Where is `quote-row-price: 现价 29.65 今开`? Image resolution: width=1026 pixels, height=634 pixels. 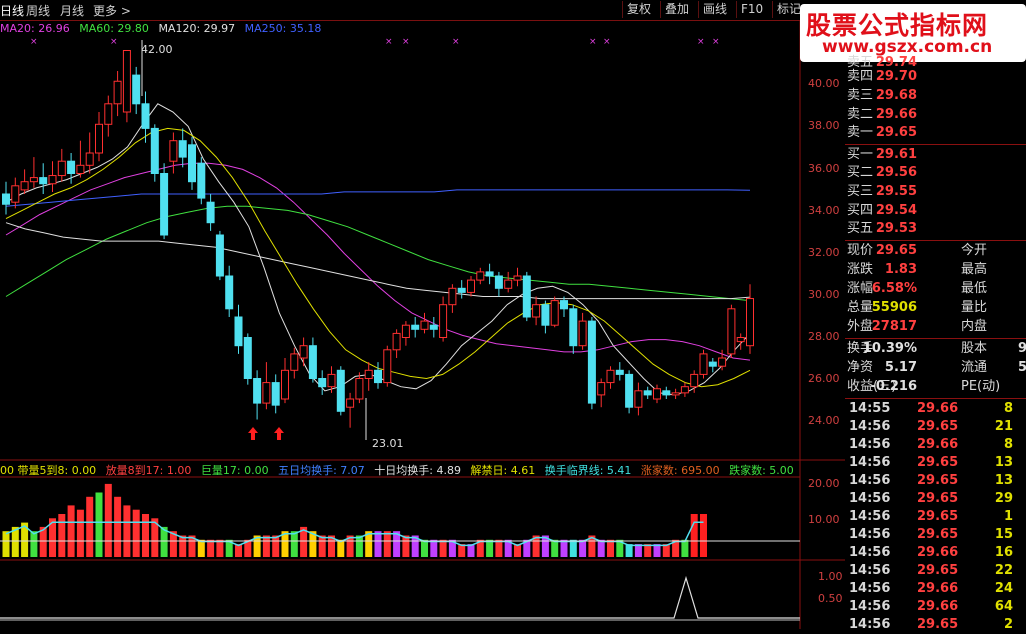
quote-row-price: 现价 29.65 今开 is located at coordinates (936, 251).